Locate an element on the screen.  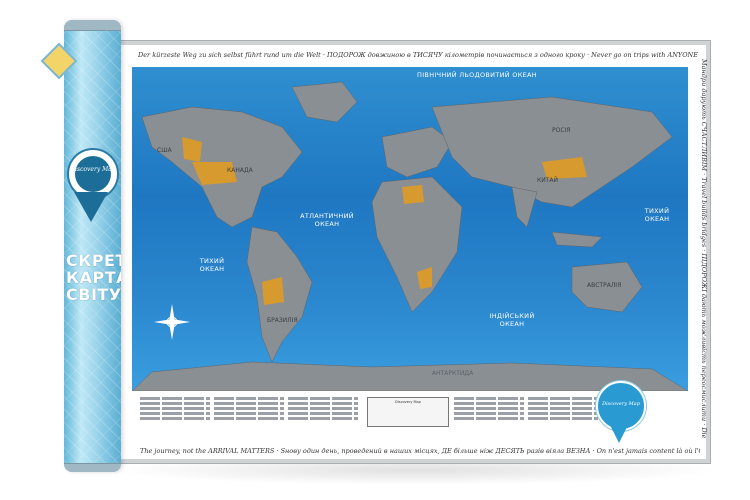
tube-emblem-text: Discovery Map is located at coordinates (93, 169).